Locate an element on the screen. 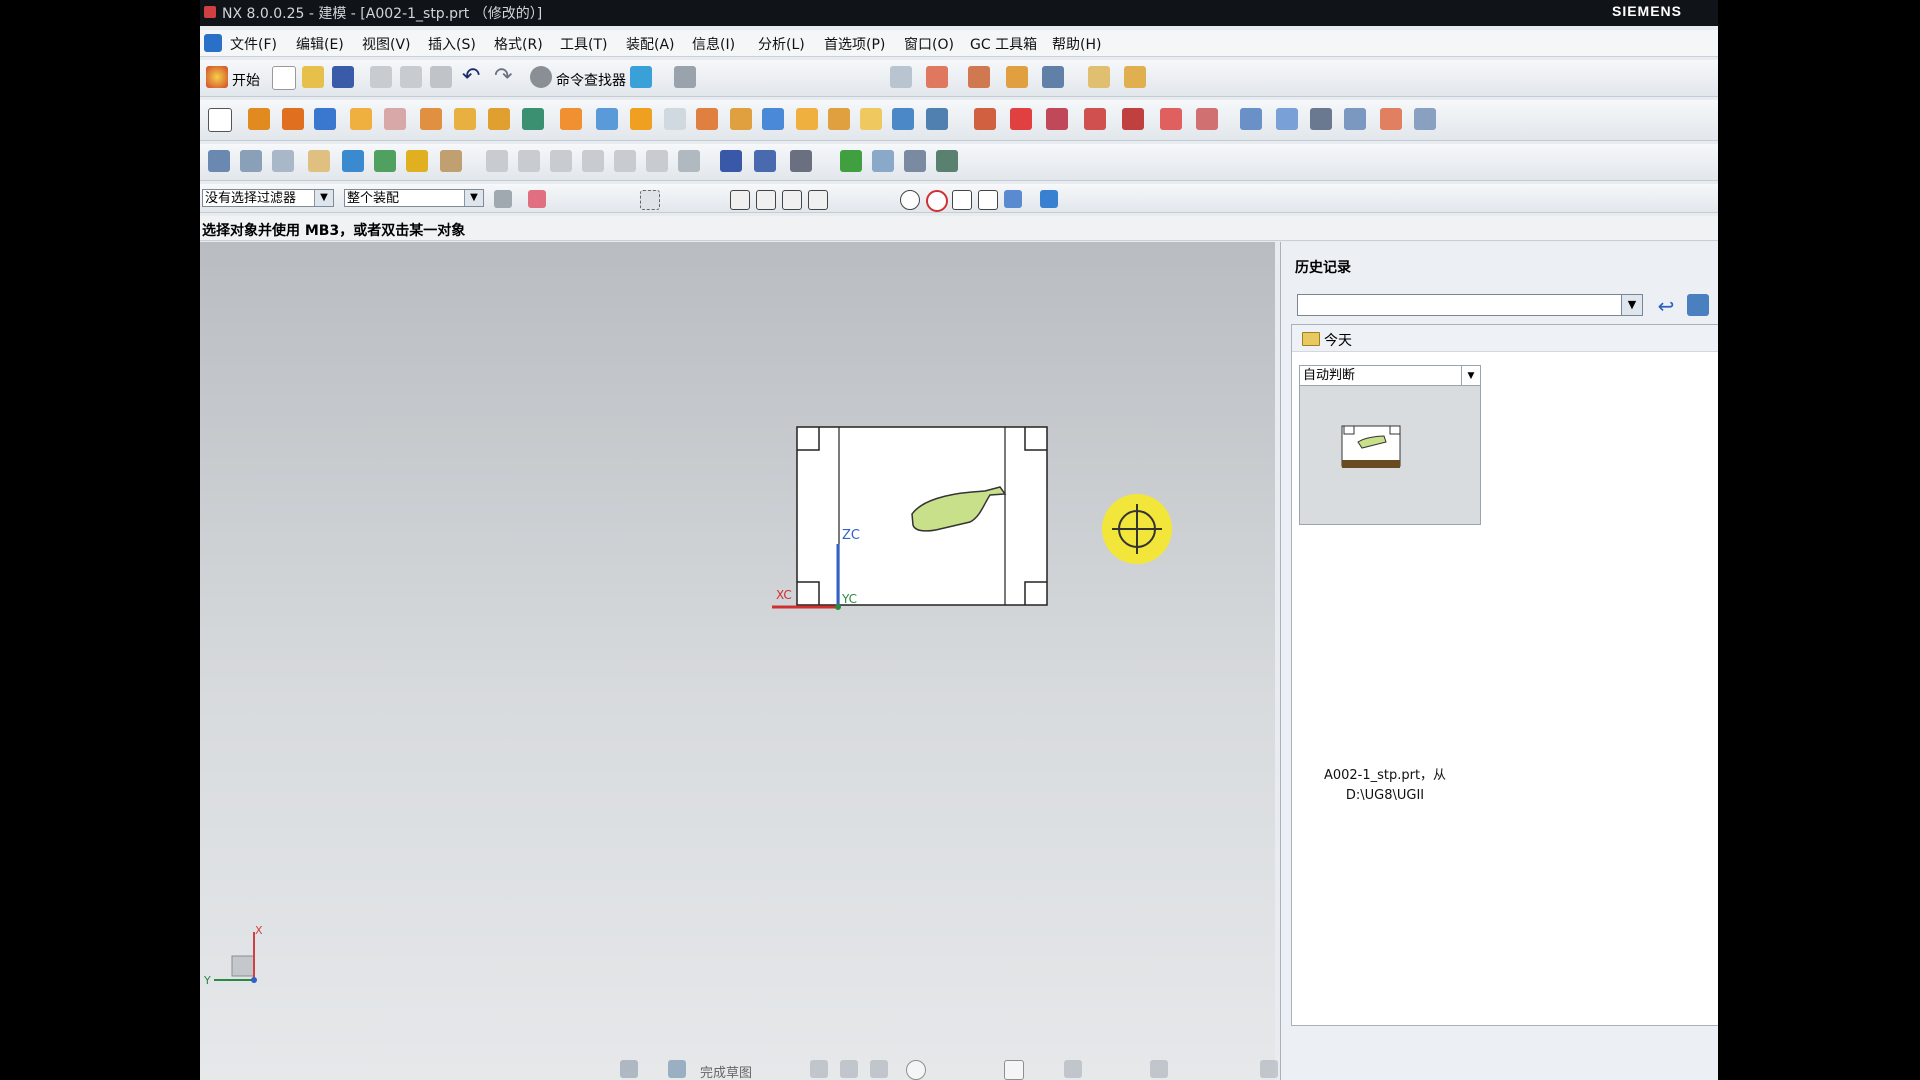 The height and width of the screenshot is (1080, 1920). cut-icon is located at coordinates (381, 77).